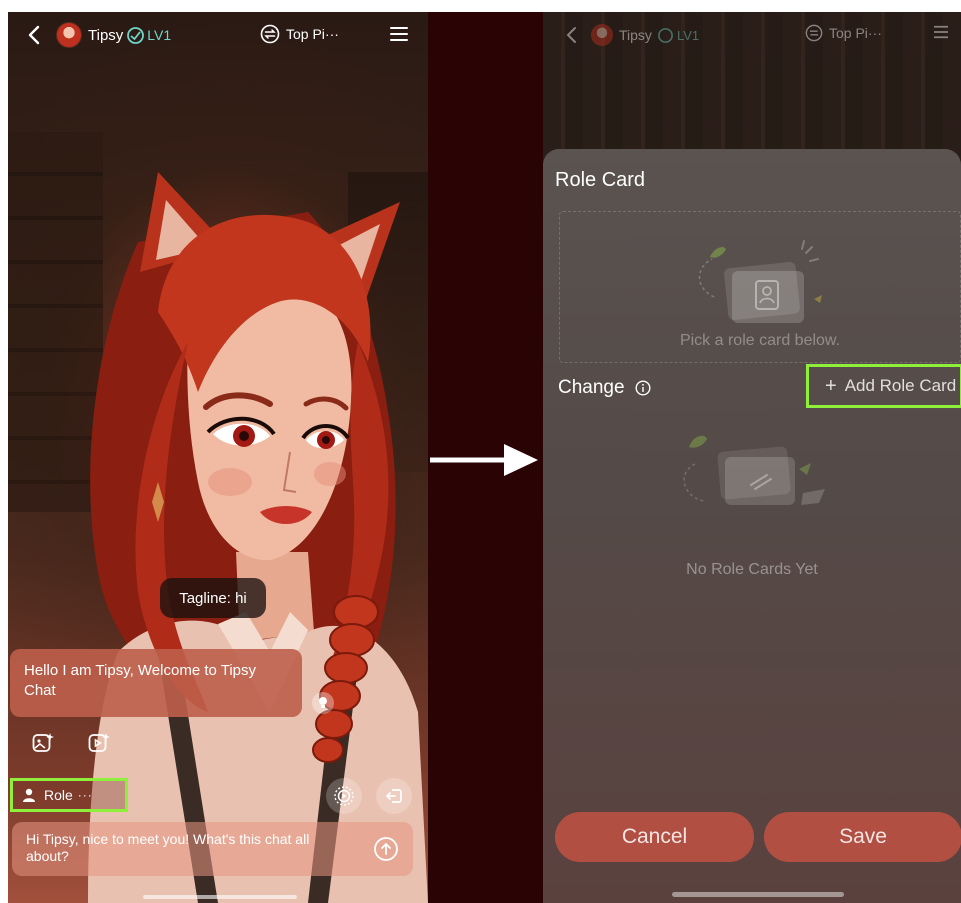 This screenshot has height=903, width=961. I want to click on empty-cards-icon, so click(754, 470).